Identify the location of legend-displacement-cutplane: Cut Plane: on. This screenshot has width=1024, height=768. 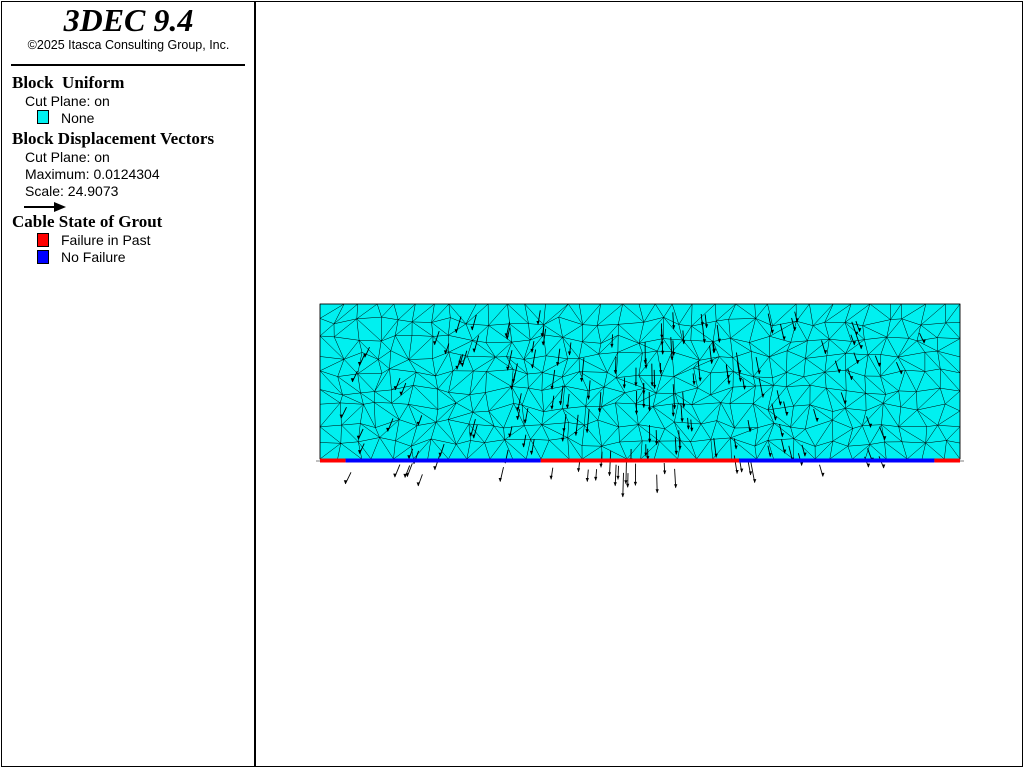
(67, 157).